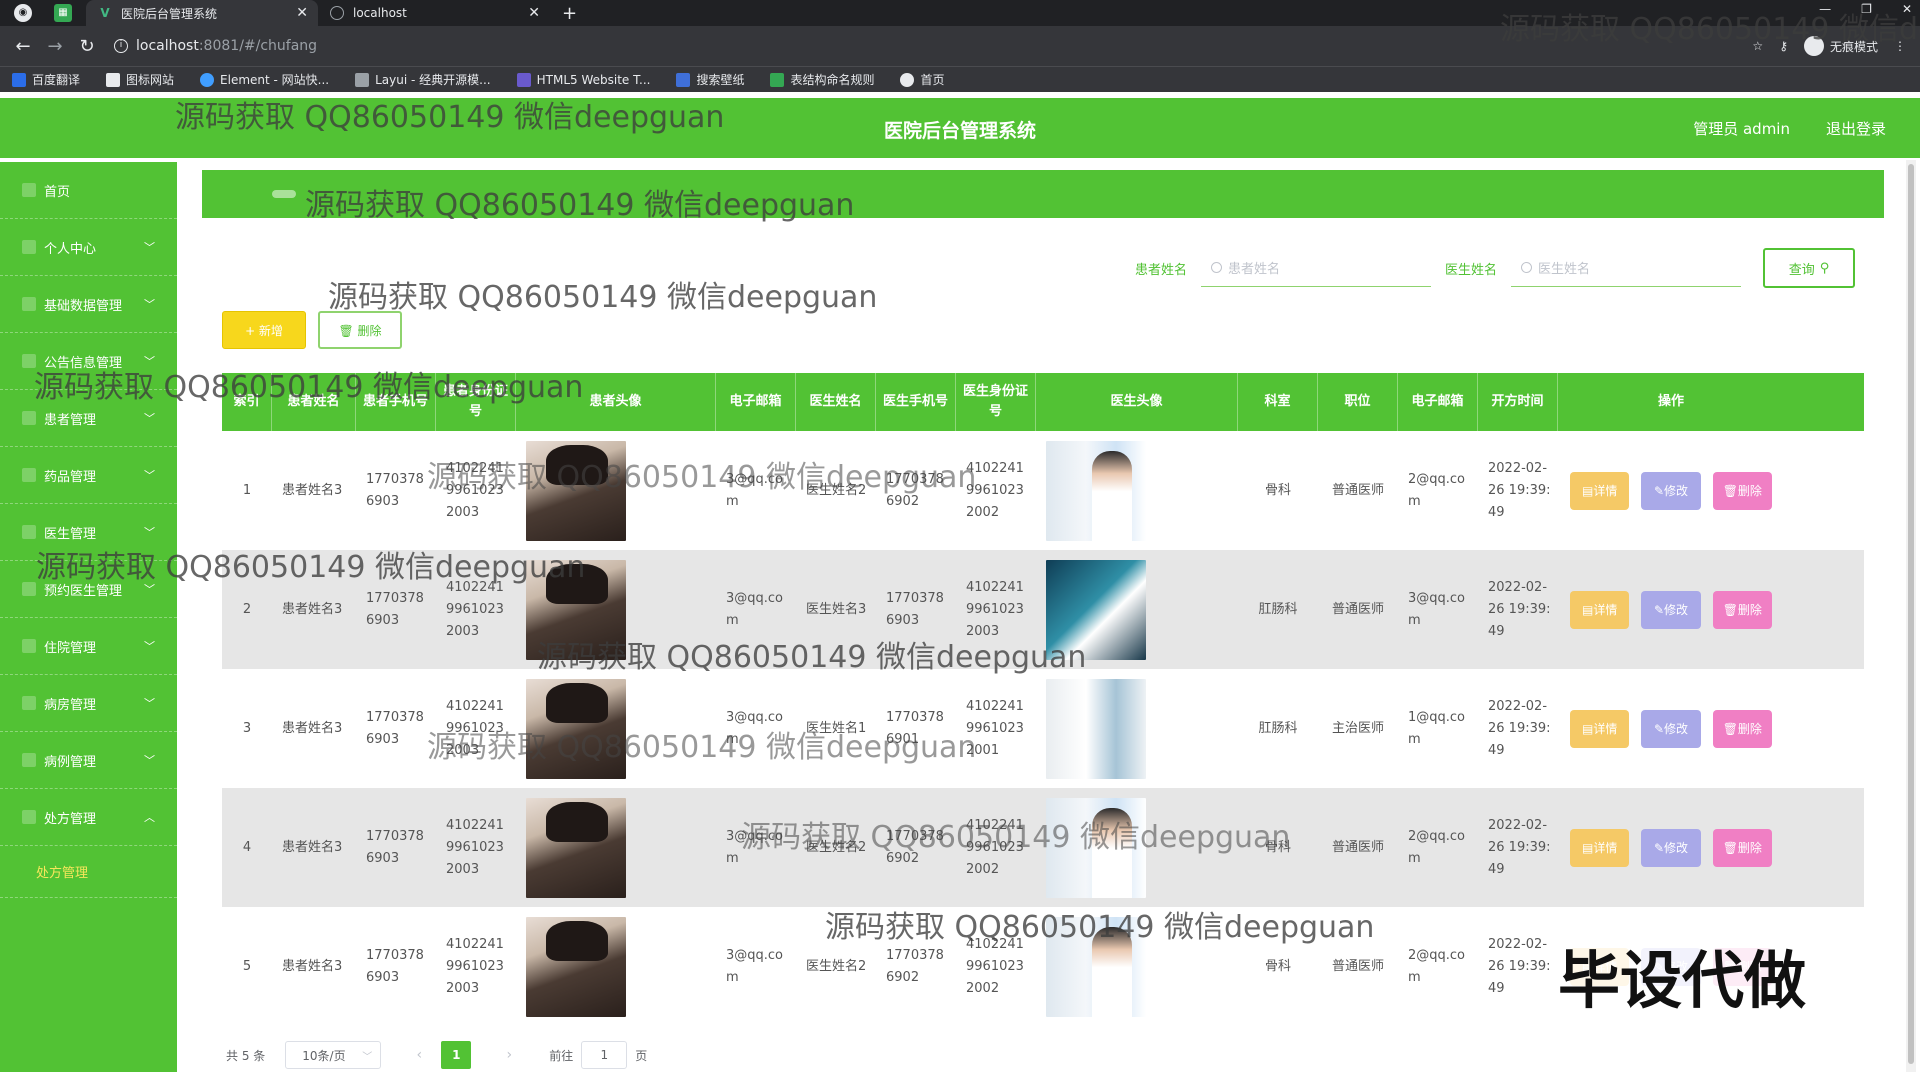 Image resolution: width=1920 pixels, height=1072 pixels. What do you see at coordinates (56, 80) in the screenshot?
I see `bookmark-label: 百度翻译` at bounding box center [56, 80].